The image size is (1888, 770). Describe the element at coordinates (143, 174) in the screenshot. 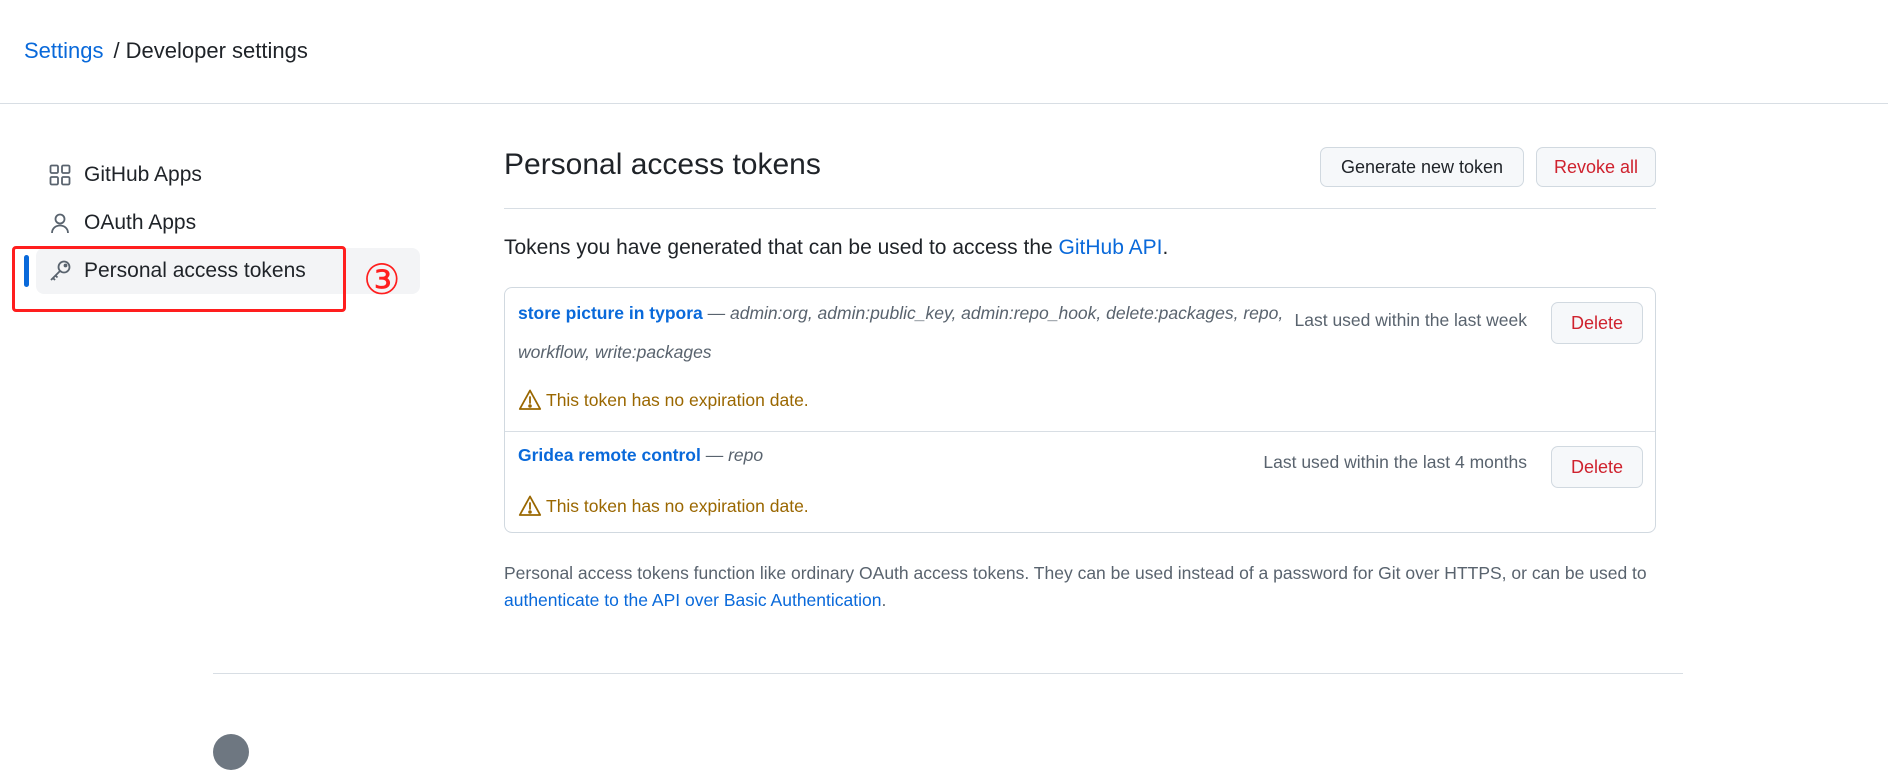

I see `sidebar-item-label: GitHub Apps` at that location.